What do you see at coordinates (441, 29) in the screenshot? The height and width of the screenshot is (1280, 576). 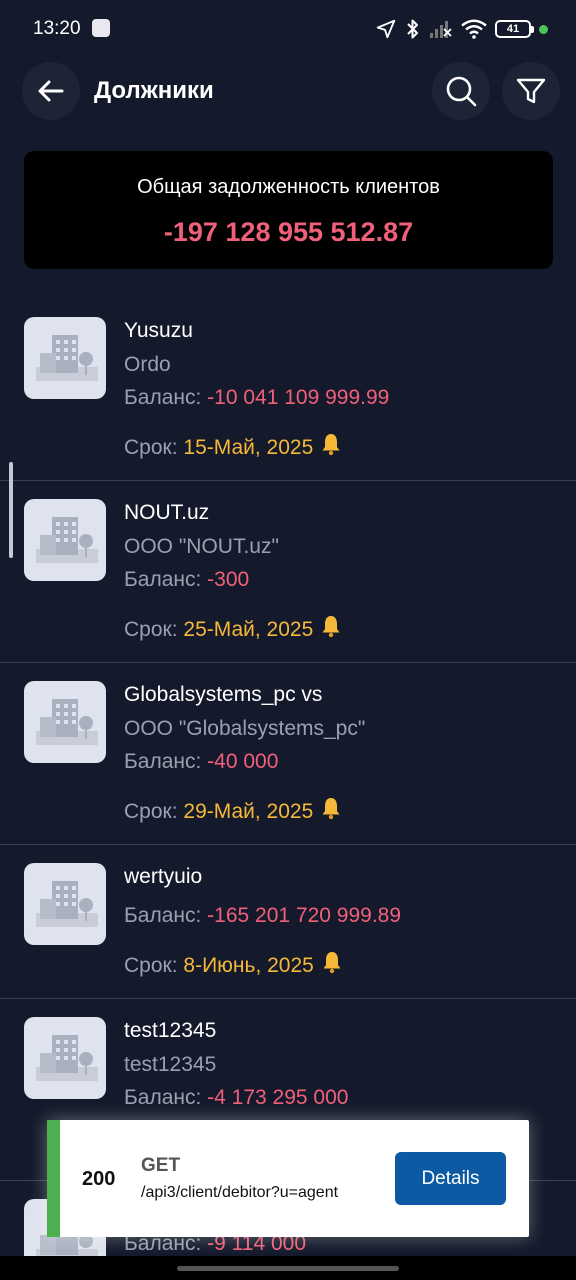 I see `signal-off-icon` at bounding box center [441, 29].